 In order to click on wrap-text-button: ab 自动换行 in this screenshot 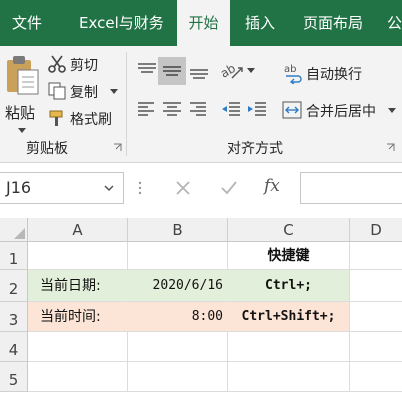, I will do `click(339, 73)`.